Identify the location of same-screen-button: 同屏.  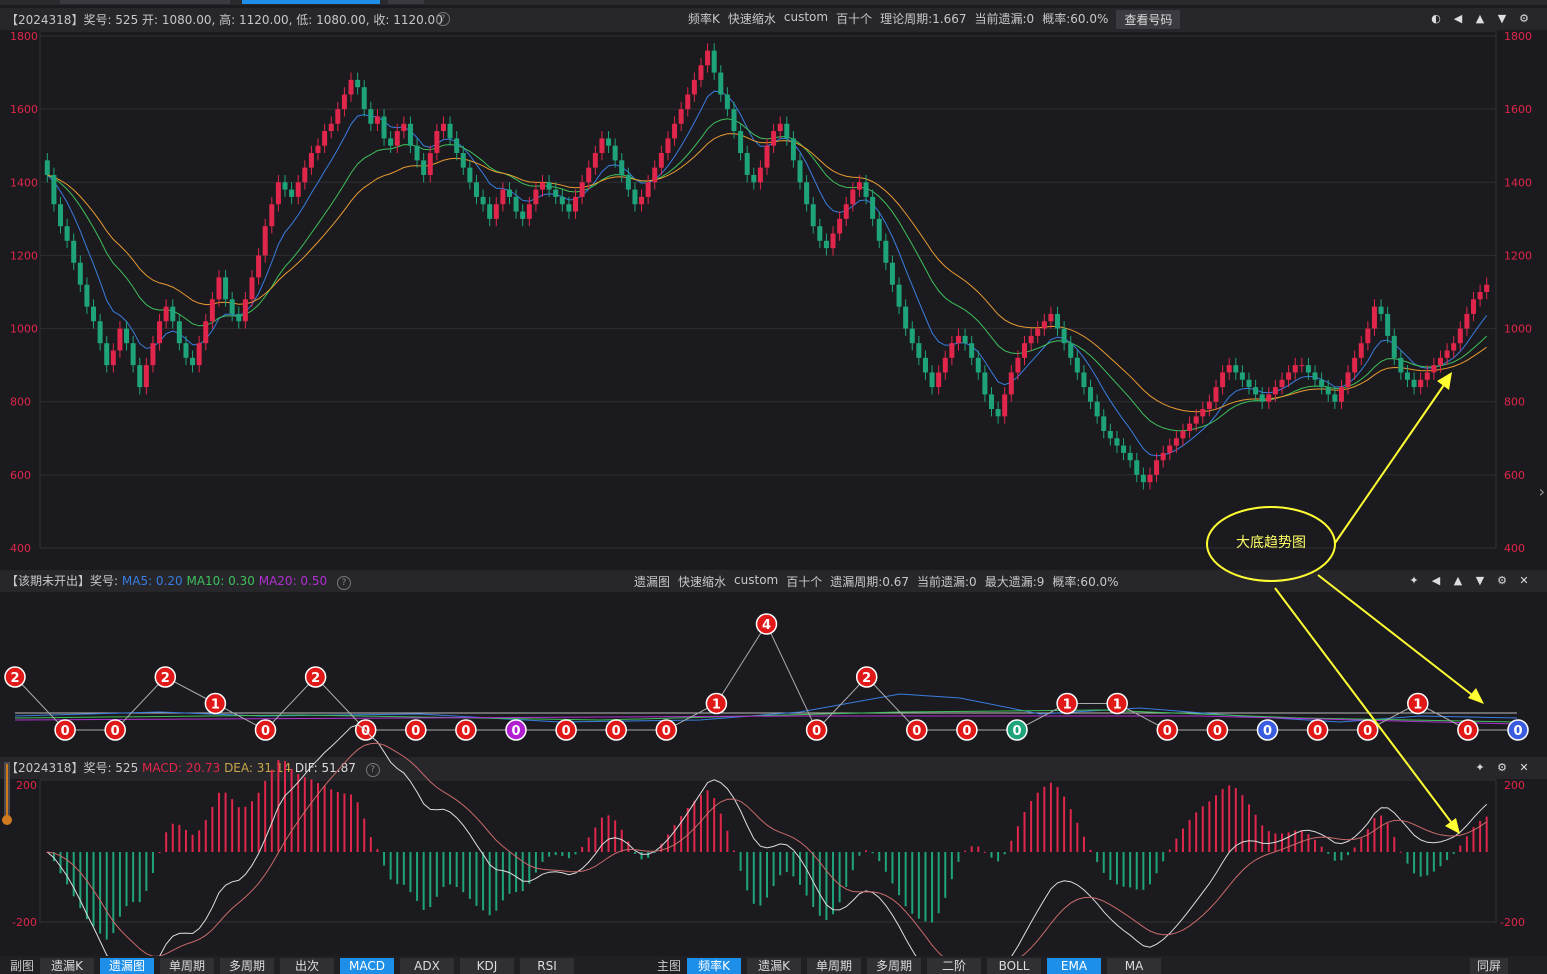
(1489, 966).